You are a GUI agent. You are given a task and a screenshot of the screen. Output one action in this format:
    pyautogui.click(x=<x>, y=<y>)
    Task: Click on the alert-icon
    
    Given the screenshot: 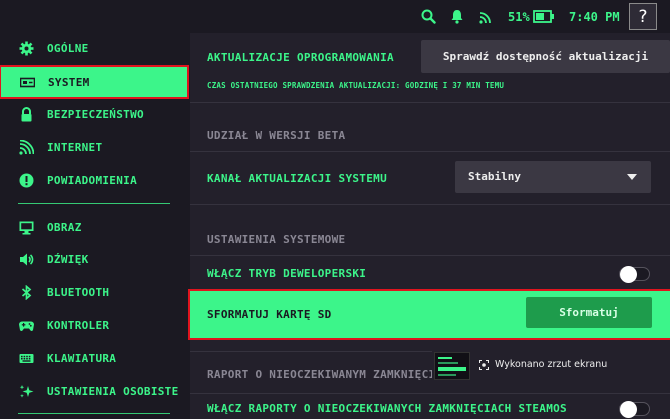 What is the action you would take?
    pyautogui.click(x=26, y=180)
    